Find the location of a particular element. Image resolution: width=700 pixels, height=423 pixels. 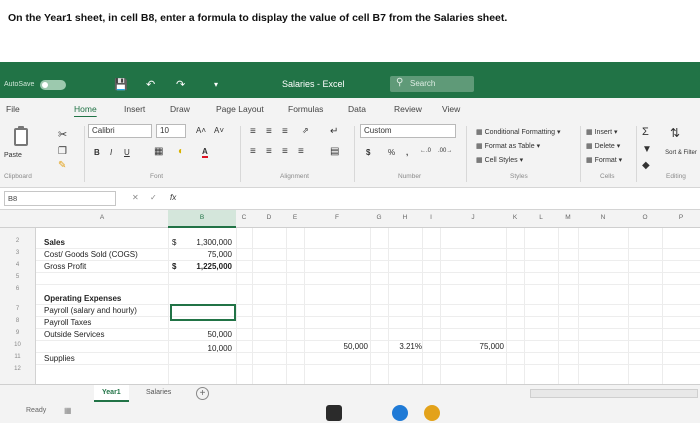

cell-b4: 75,000 is located at coordinates (206, 254).